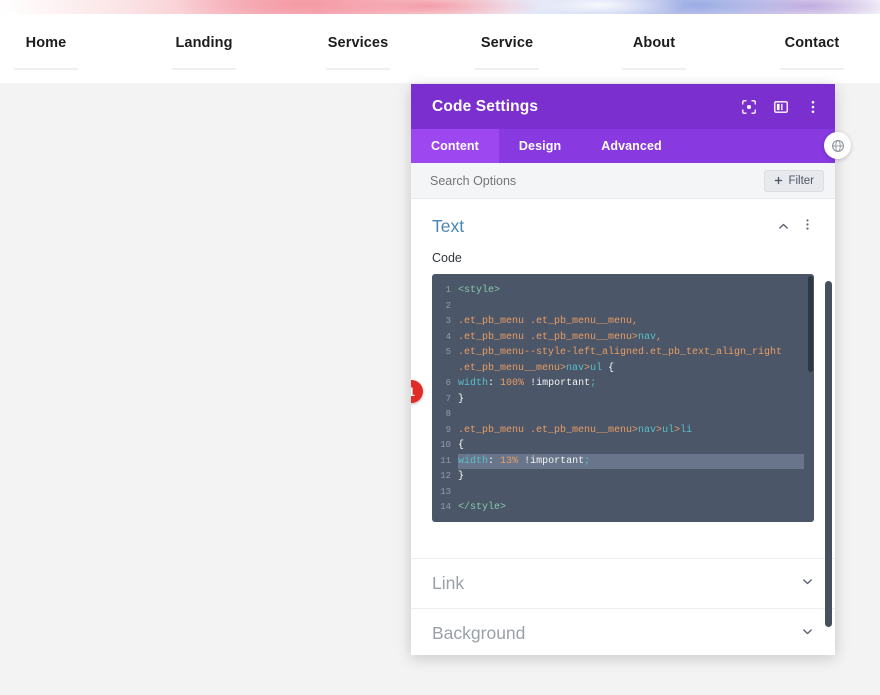  I want to click on section-text-title: Text, so click(448, 226).